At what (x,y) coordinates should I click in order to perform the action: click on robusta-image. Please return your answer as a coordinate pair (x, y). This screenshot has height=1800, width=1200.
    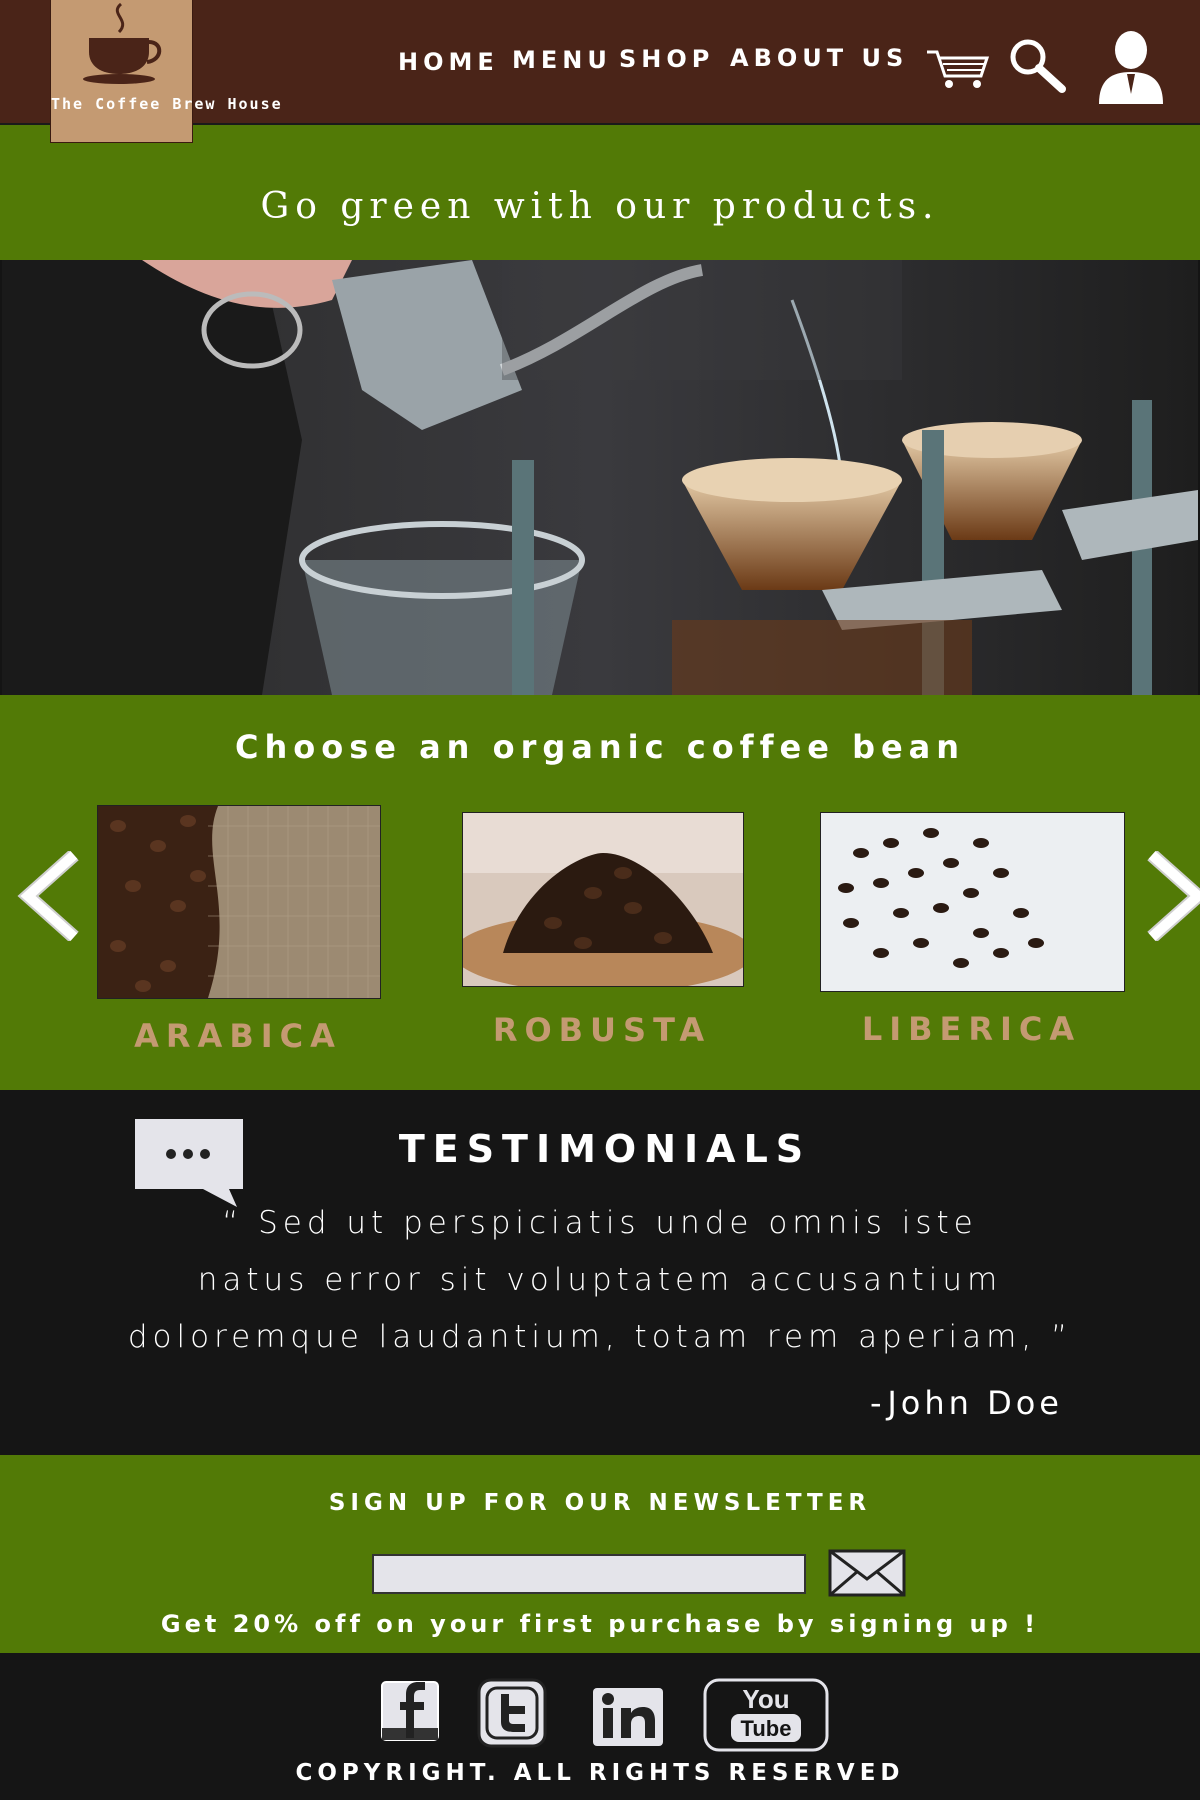
    Looking at the image, I should click on (603, 899).